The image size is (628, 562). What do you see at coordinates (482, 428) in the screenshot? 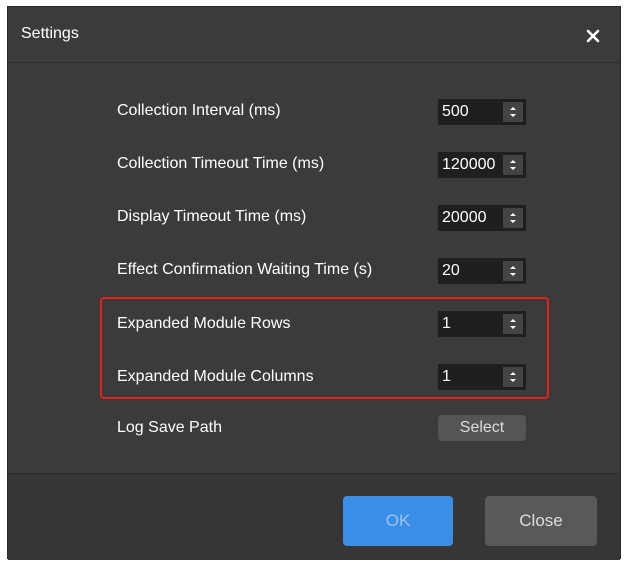
I see `select-log-path-button: Select` at bounding box center [482, 428].